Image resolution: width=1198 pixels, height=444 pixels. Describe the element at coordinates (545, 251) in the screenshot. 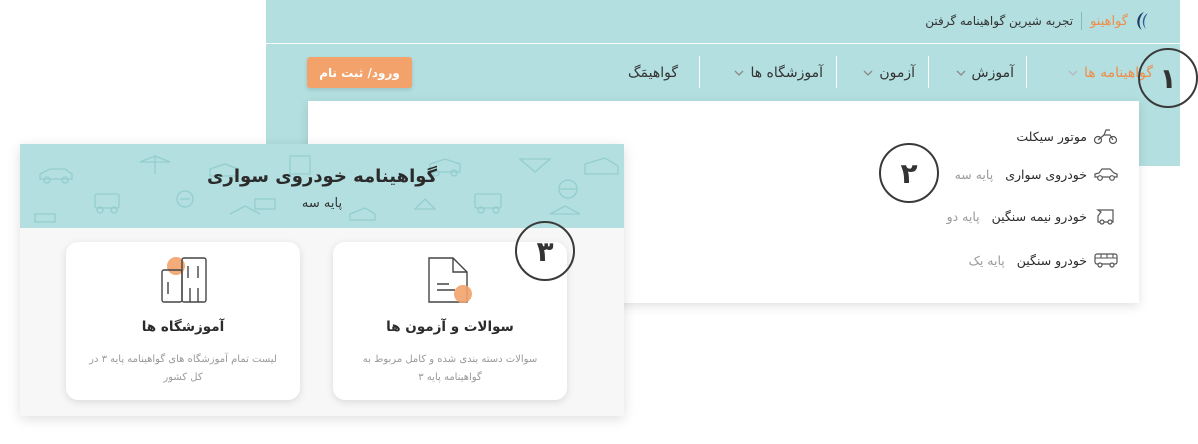

I see `step-marker-3: ۳` at that location.